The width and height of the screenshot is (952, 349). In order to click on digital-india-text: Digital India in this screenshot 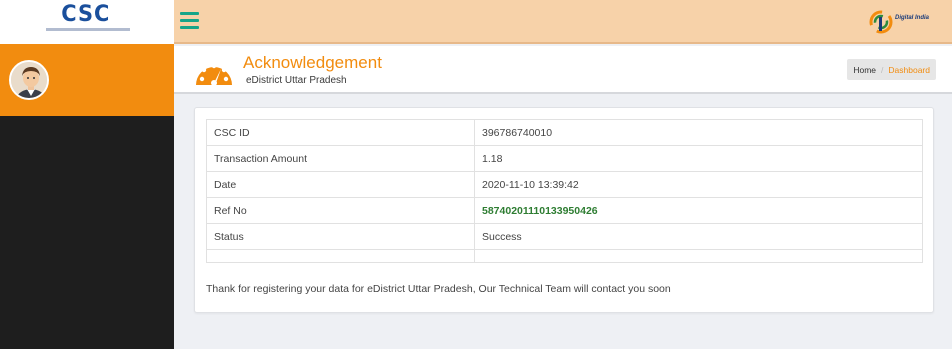, I will do `click(912, 18)`.